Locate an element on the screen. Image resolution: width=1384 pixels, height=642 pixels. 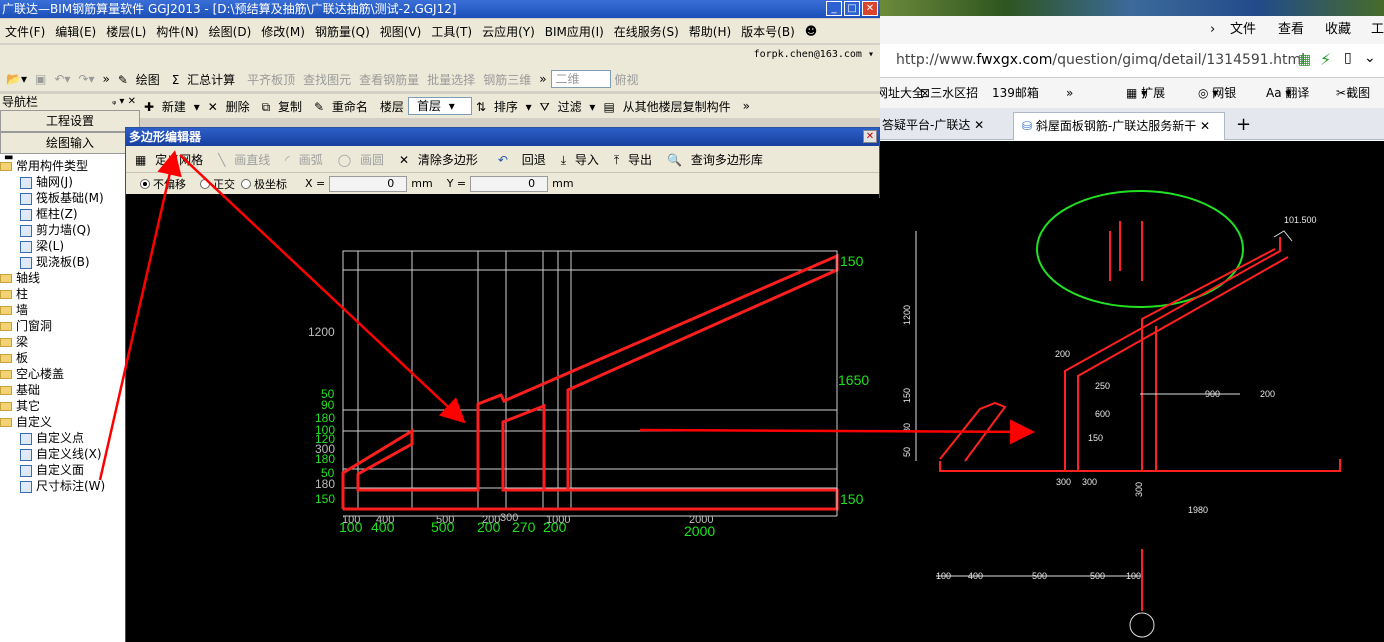
draw-button: ✎ 绘图 is located at coordinates (141, 79).